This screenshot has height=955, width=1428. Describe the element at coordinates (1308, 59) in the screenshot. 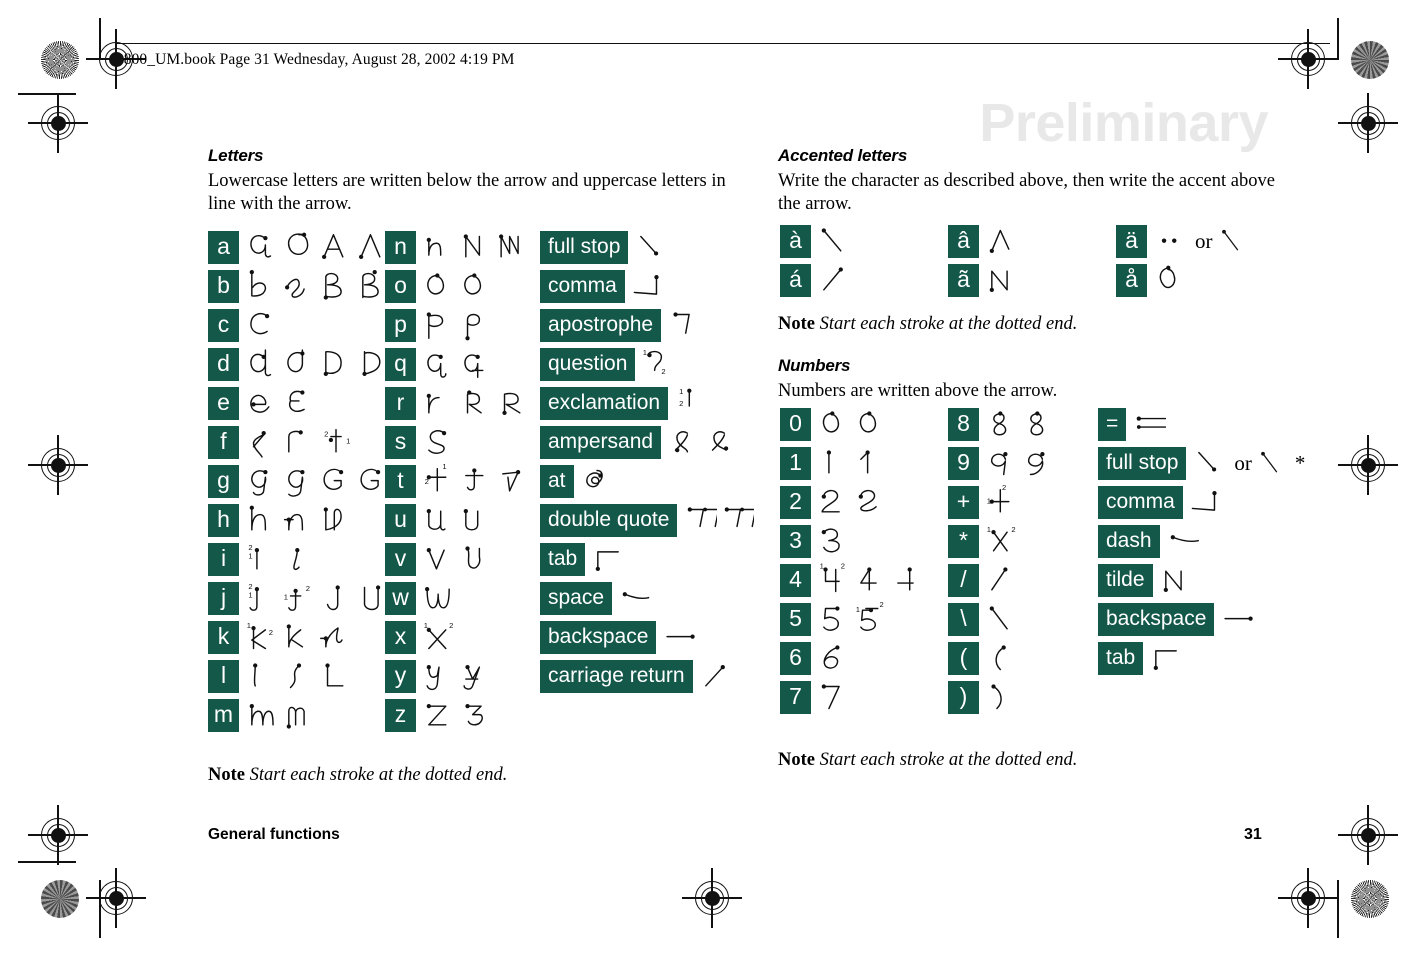

I see `registration-mark-top-right` at that location.